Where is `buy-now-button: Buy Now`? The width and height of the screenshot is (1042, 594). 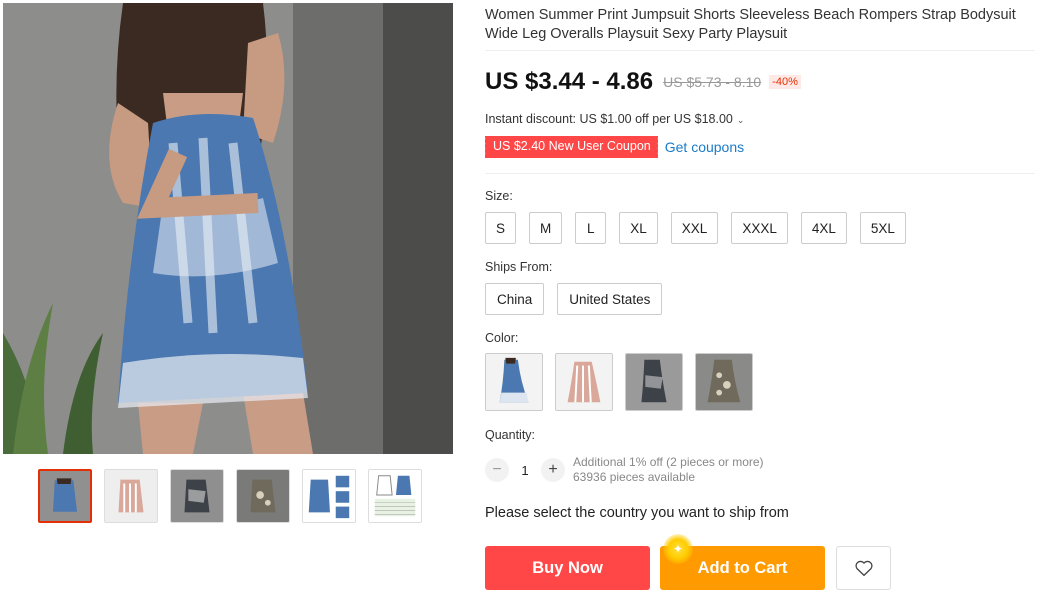 buy-now-button: Buy Now is located at coordinates (567, 568).